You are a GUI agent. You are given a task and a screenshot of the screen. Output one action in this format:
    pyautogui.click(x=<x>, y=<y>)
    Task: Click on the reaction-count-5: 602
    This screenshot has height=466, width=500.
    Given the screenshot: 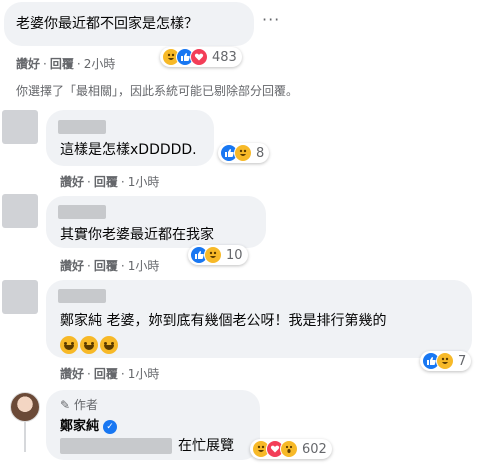 What is the action you would take?
    pyautogui.click(x=314, y=449)
    